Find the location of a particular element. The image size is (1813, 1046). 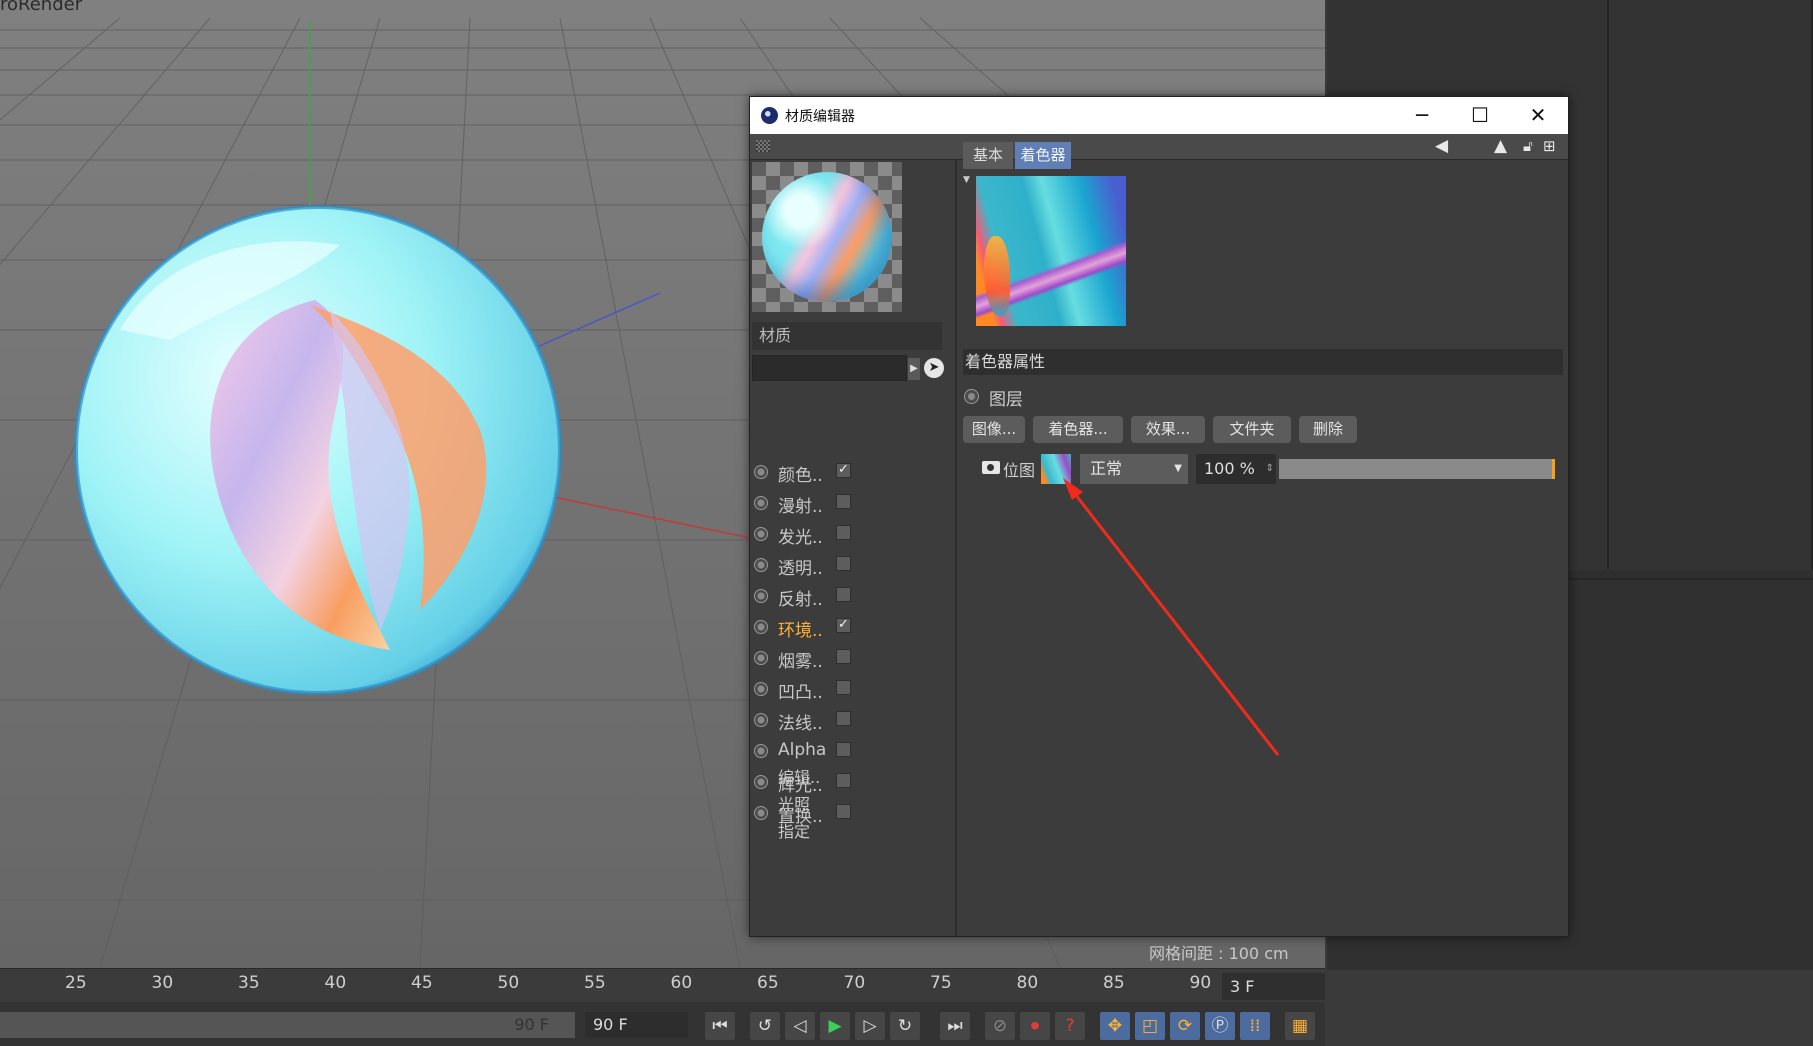

move-icon: ✥ is located at coordinates (1115, 1026).